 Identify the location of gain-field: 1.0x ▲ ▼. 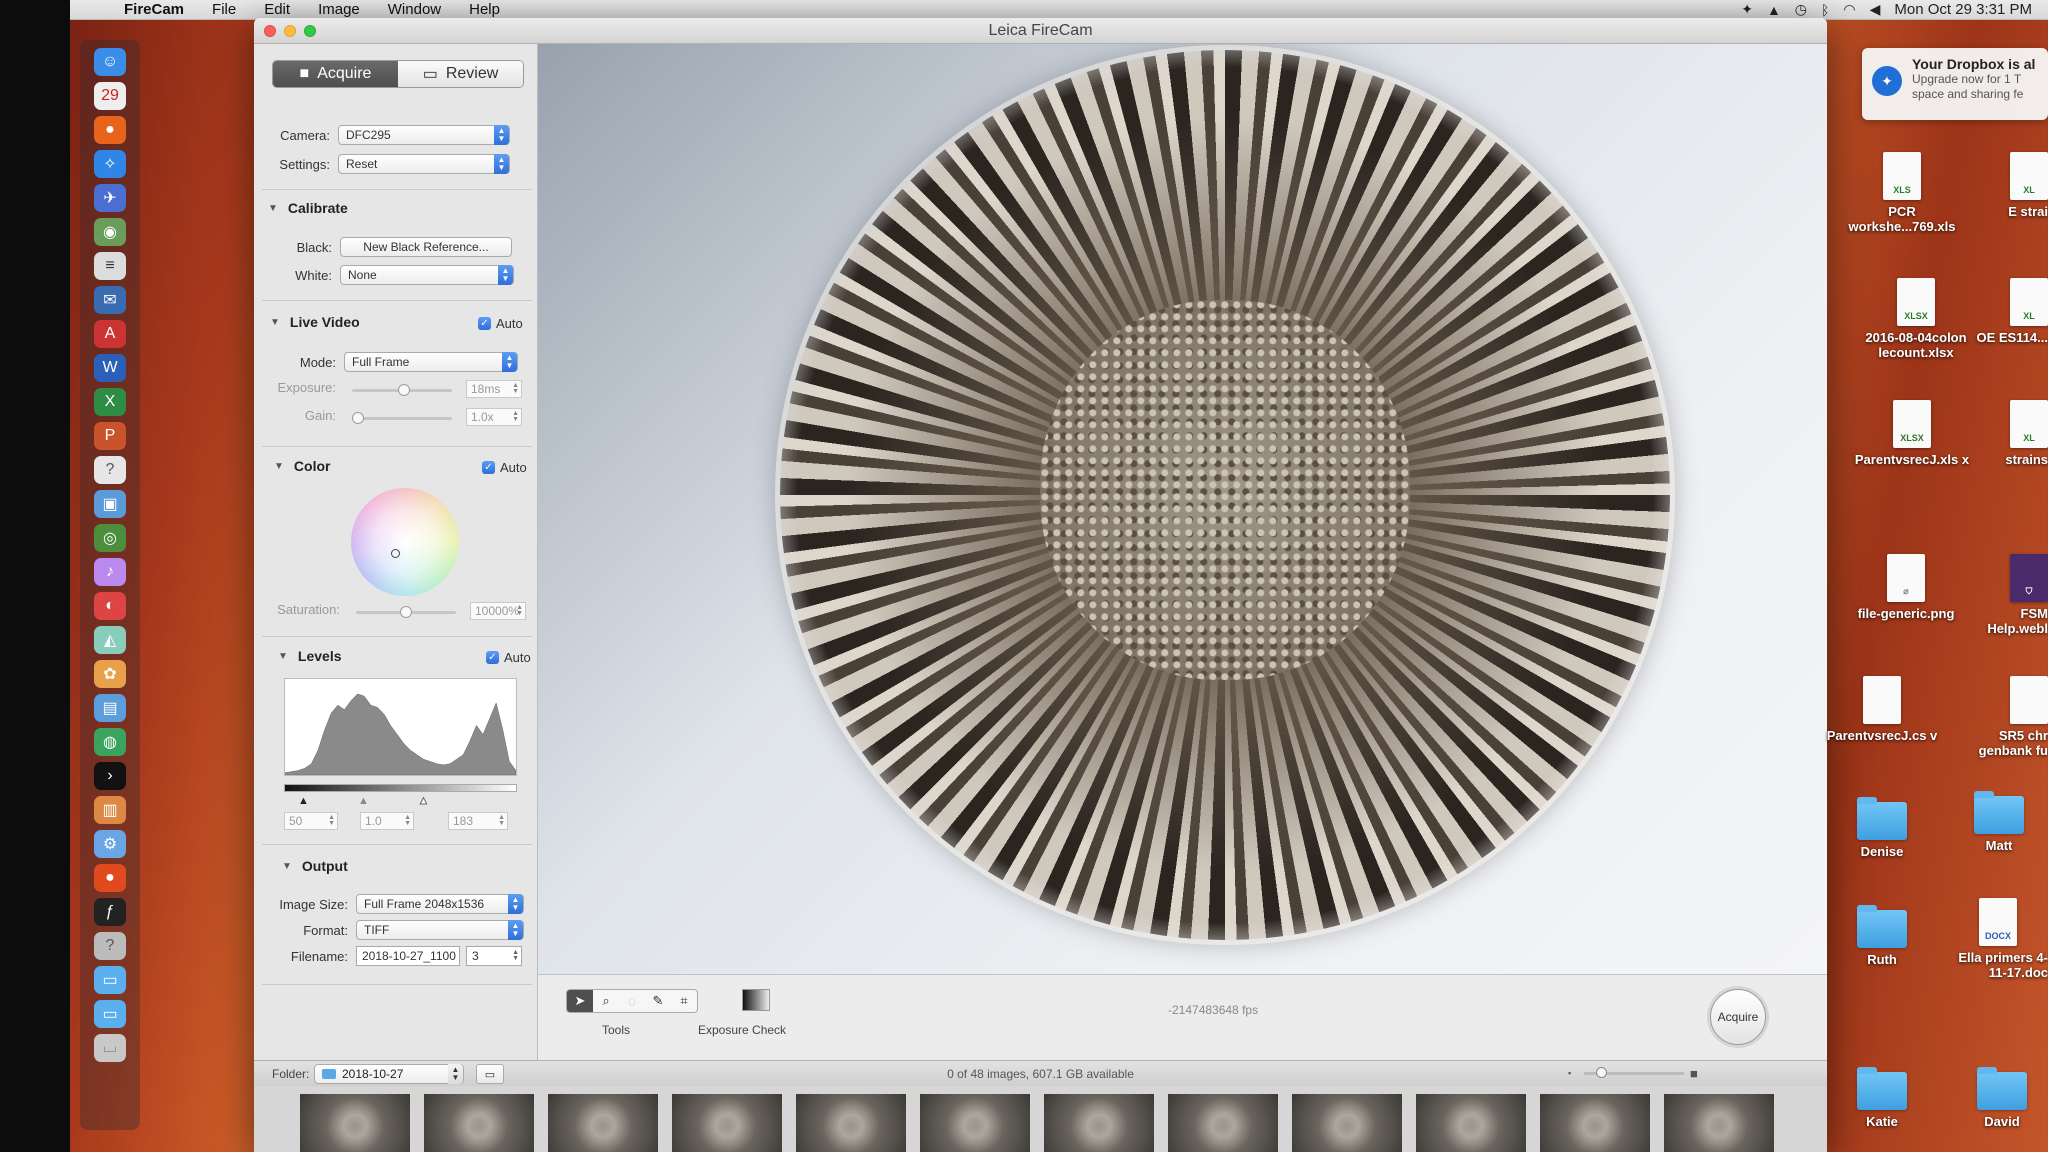
(494, 417).